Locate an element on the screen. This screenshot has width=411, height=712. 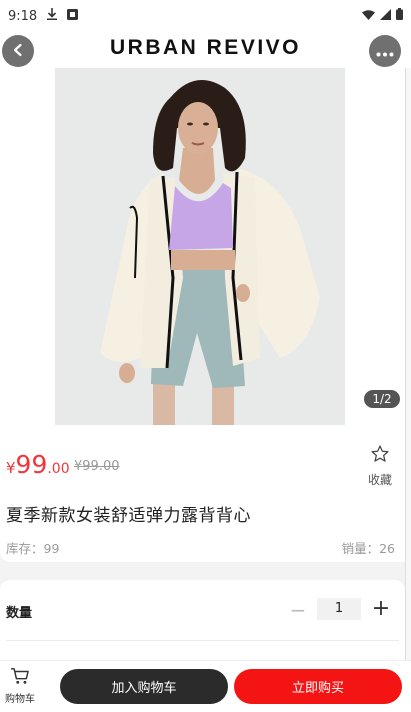
download-icon is located at coordinates (52, 16).